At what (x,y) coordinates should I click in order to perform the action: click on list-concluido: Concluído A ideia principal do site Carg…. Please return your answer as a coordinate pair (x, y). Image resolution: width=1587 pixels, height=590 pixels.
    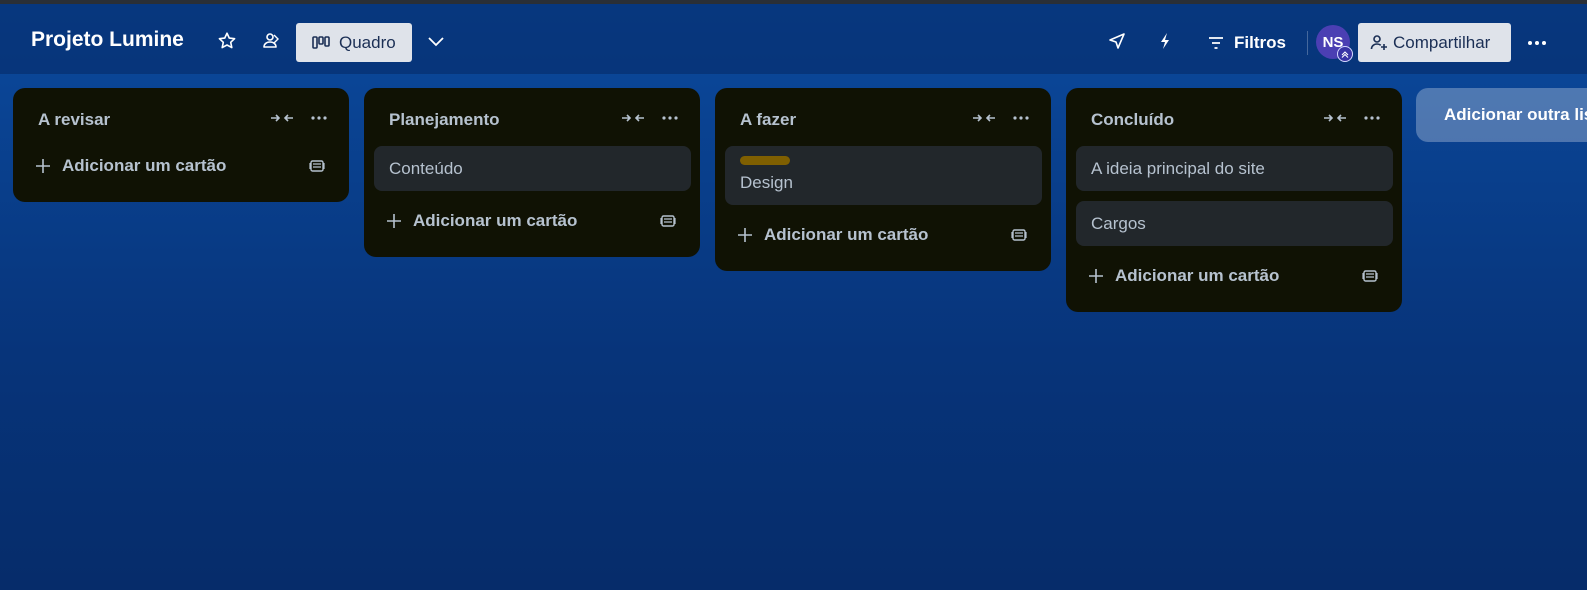
    Looking at the image, I should click on (1234, 200).